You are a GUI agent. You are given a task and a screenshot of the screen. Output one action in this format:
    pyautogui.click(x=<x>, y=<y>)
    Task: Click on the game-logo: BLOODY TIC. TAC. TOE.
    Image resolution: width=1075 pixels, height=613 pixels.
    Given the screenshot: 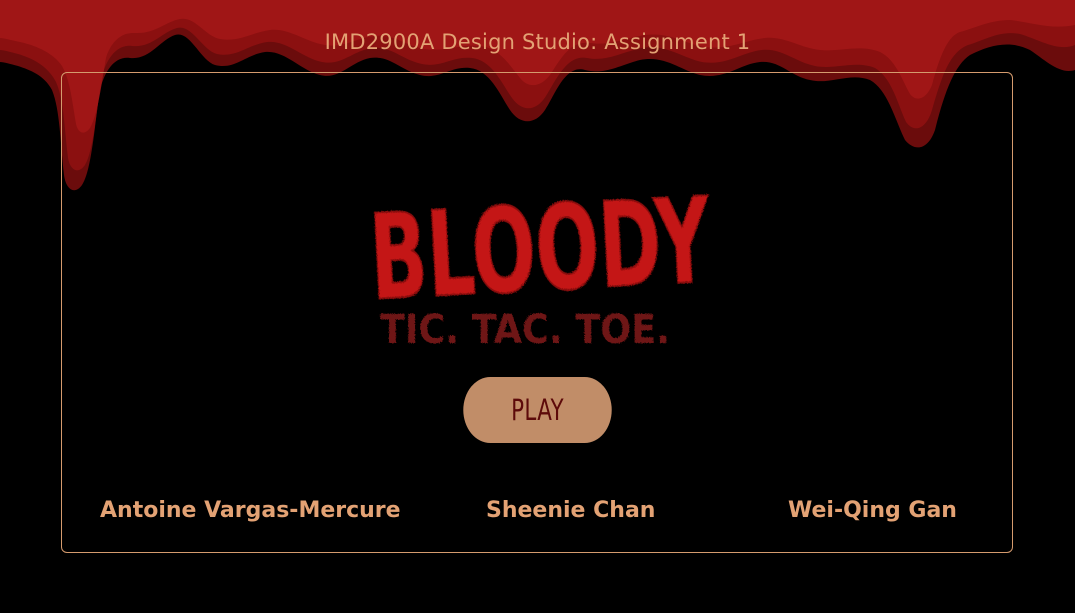 What is the action you would take?
    pyautogui.click(x=541, y=261)
    